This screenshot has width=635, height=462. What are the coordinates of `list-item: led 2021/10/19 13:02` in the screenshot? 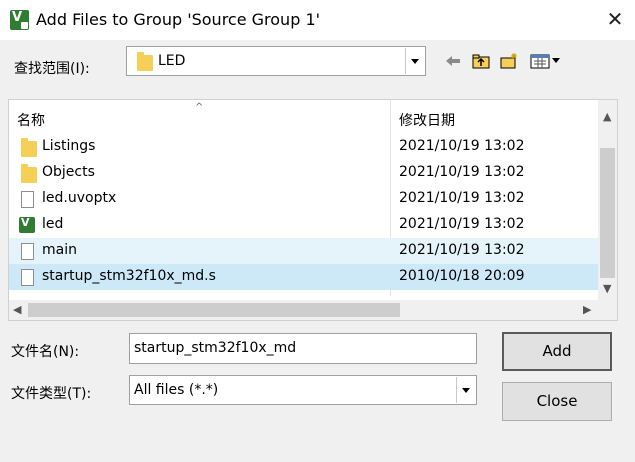 It's located at (304, 225).